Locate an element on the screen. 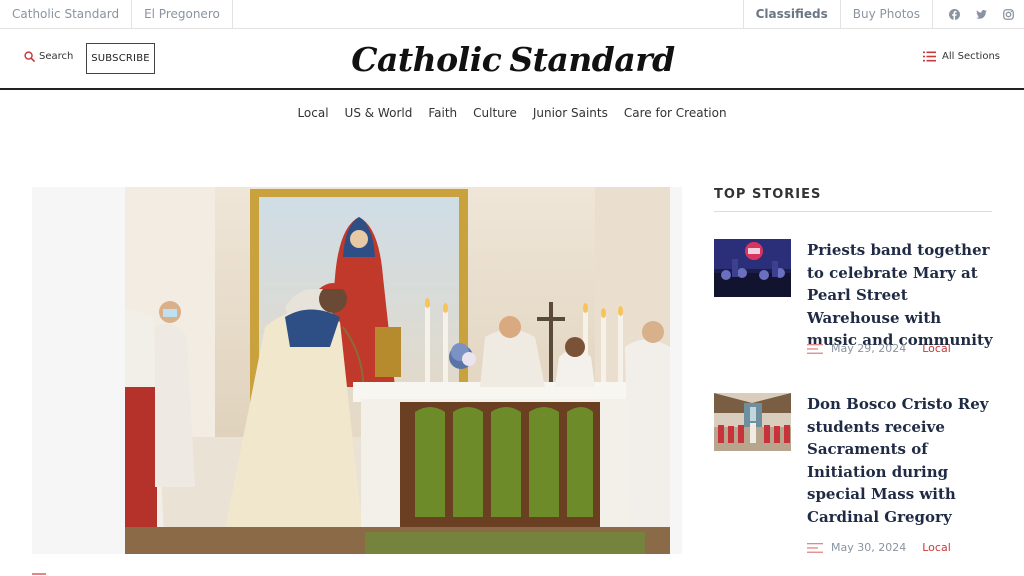 The height and width of the screenshot is (576, 1024). site-links: Catholic Standard El Pregonero is located at coordinates (116, 14).